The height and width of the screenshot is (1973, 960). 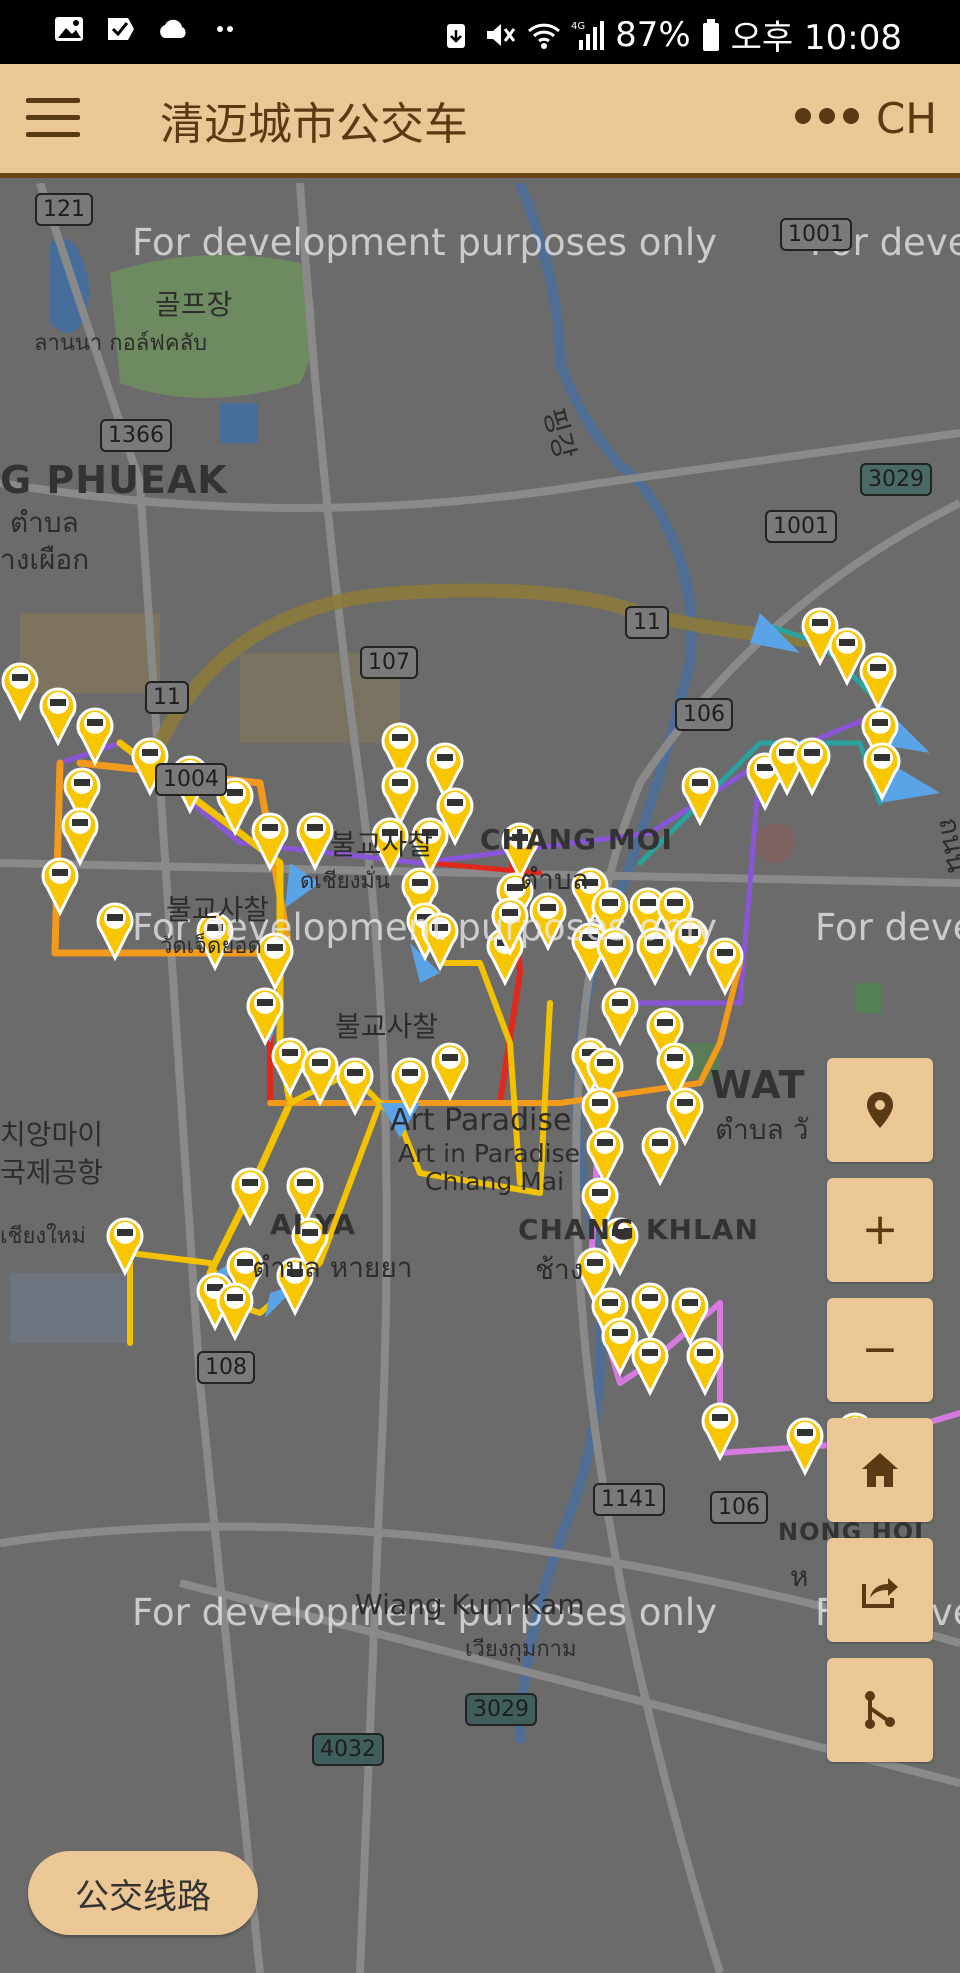 What do you see at coordinates (45, 559) in the screenshot?
I see `map-label: างเผือก` at bounding box center [45, 559].